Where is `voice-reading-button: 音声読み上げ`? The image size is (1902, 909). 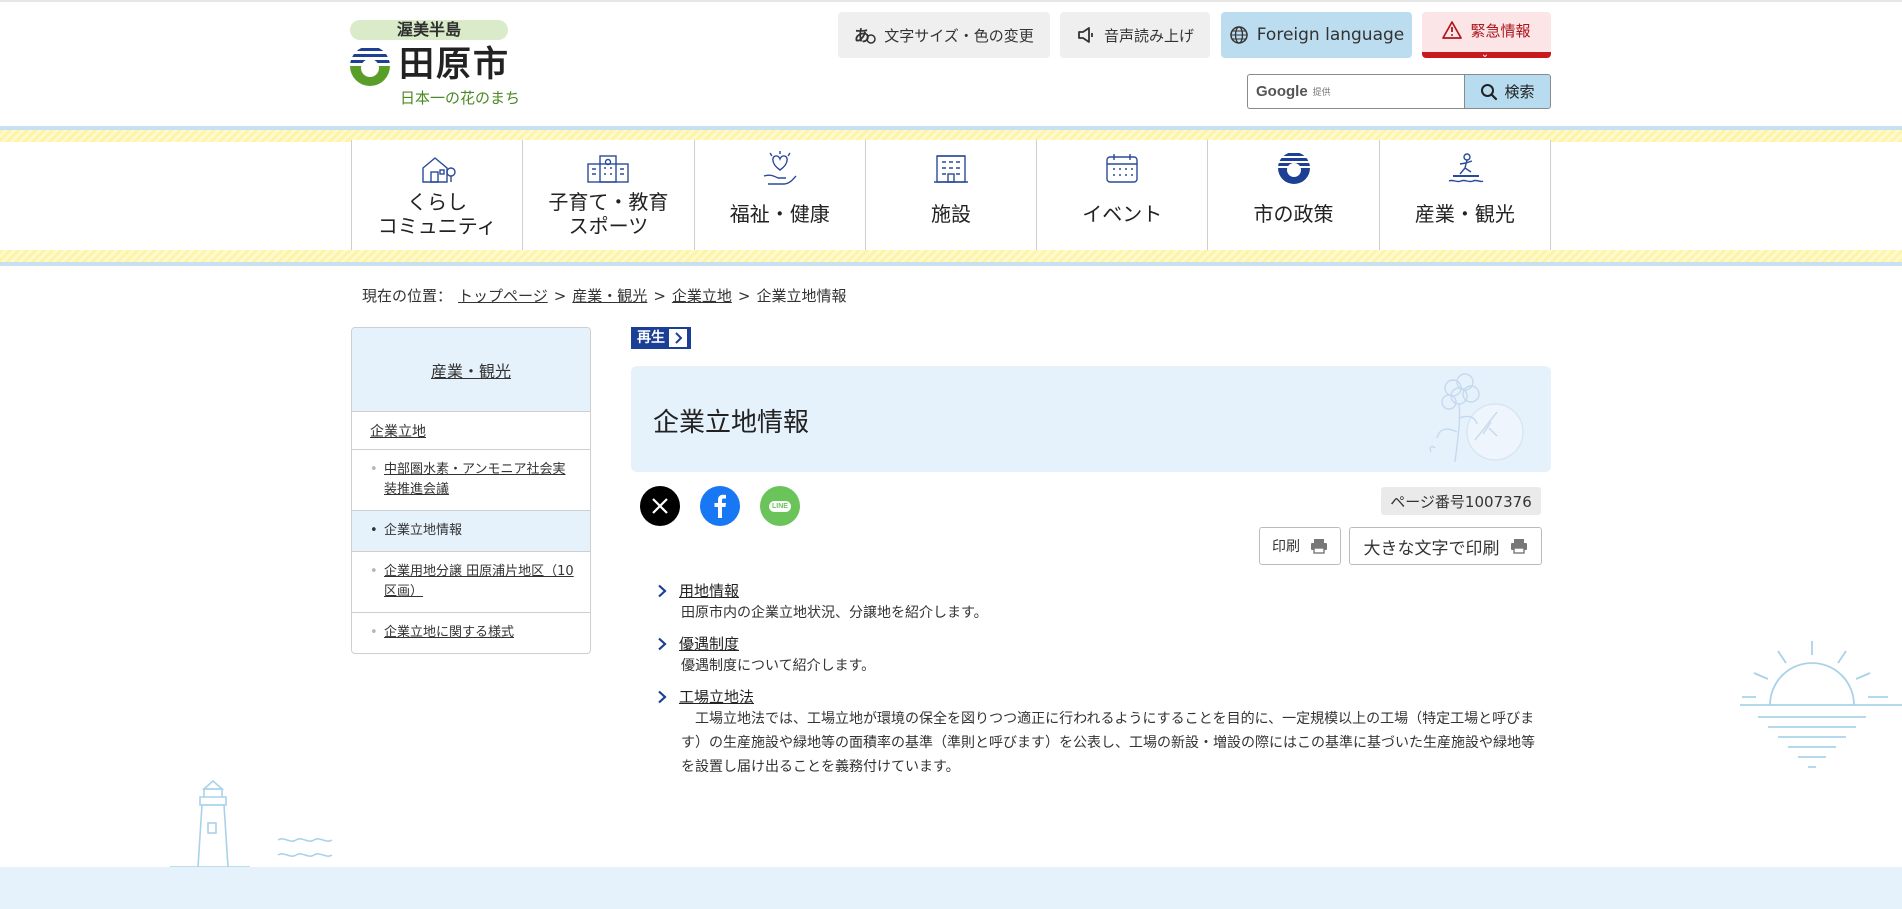
voice-reading-button: 音声読み上げ is located at coordinates (1135, 35).